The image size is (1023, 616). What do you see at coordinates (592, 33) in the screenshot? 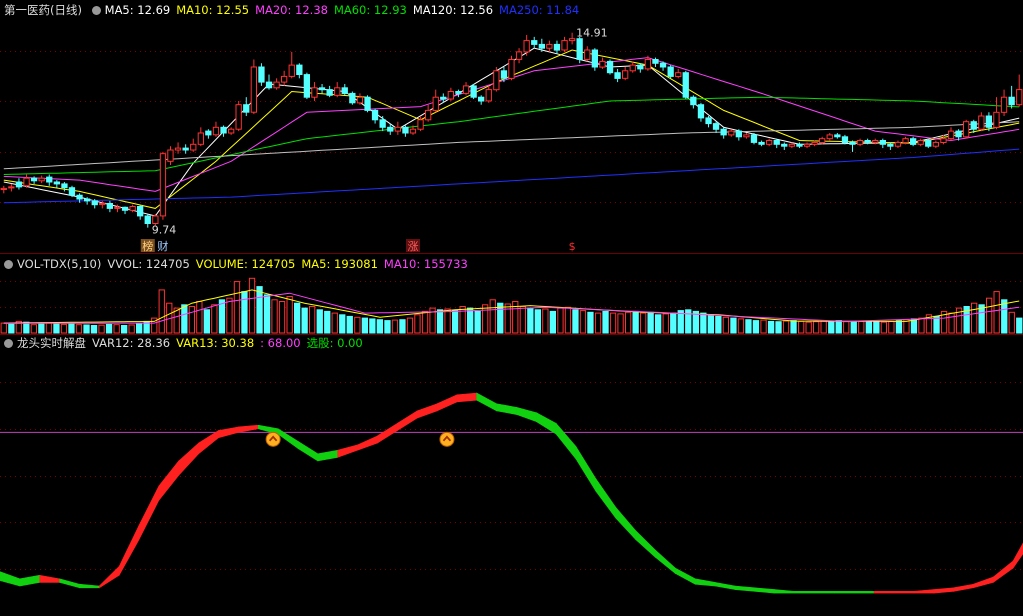
I see `high-price-label: 14.91` at bounding box center [592, 33].